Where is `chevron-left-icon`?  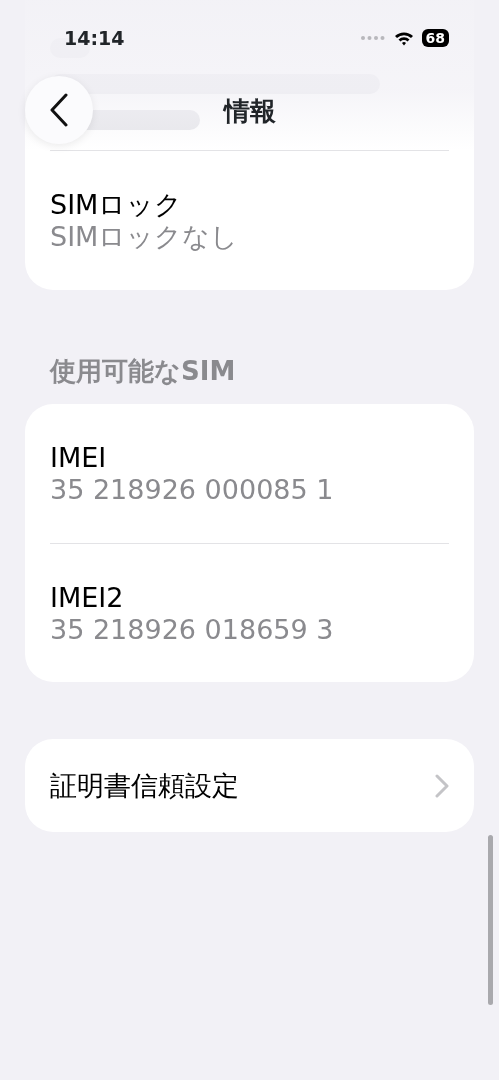 chevron-left-icon is located at coordinates (59, 110).